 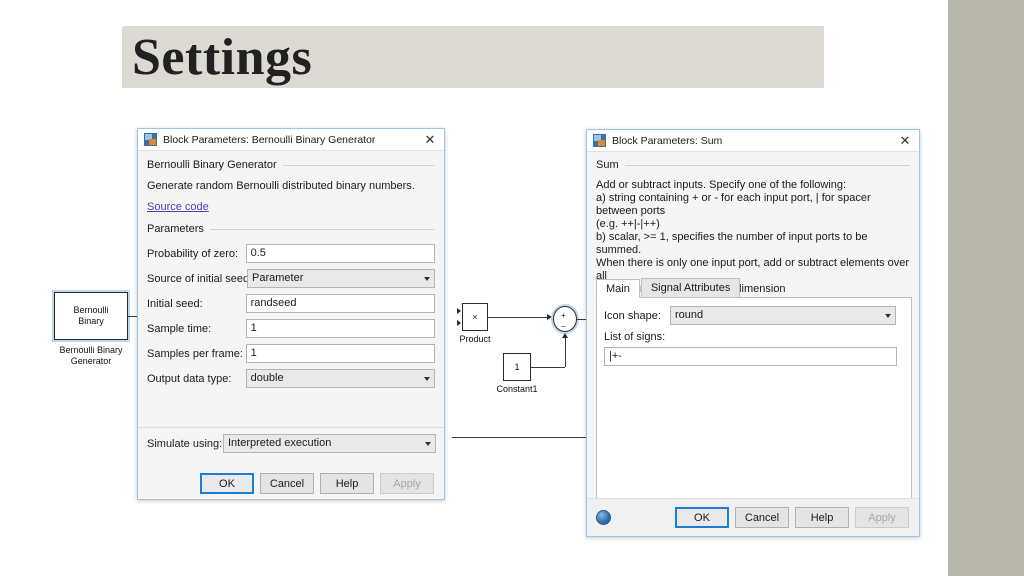 I want to click on block-label-constant1: Constant1, so click(x=517, y=389).